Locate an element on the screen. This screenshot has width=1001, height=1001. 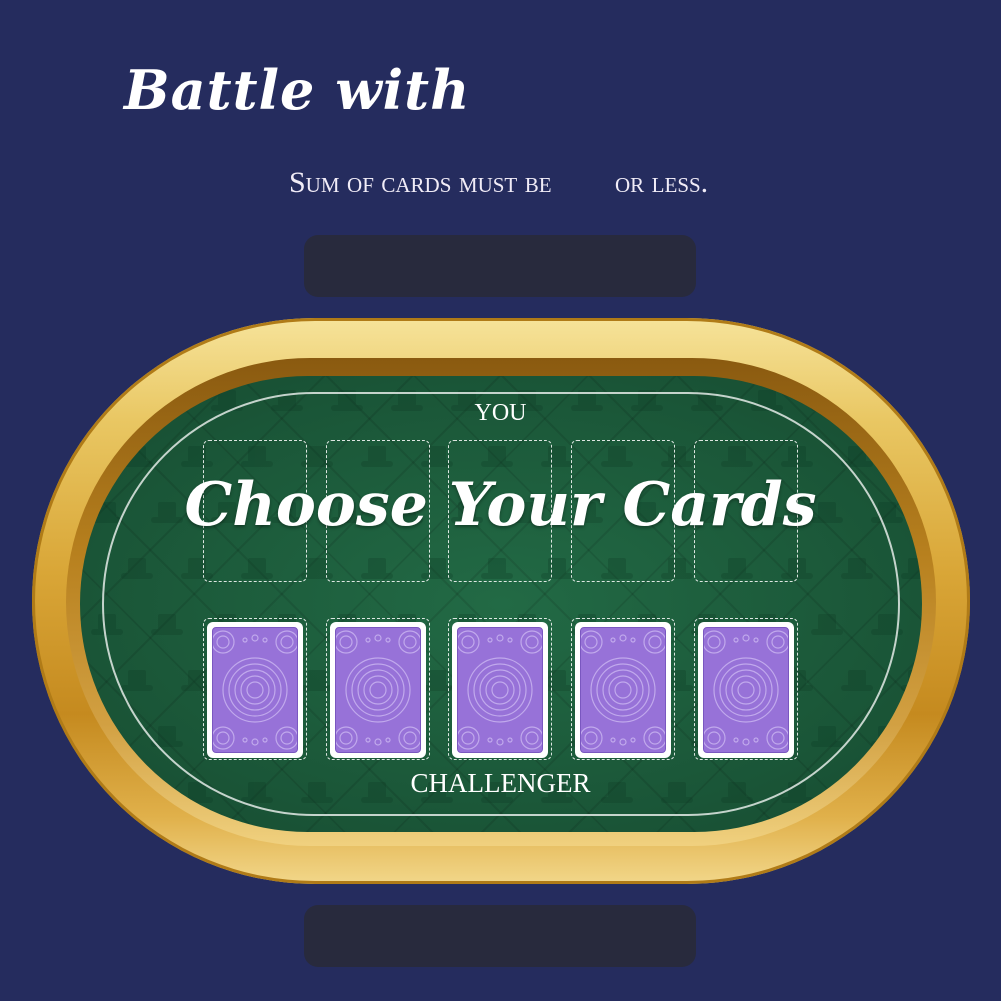
page-title: Battle with is located at coordinates (297, 90).